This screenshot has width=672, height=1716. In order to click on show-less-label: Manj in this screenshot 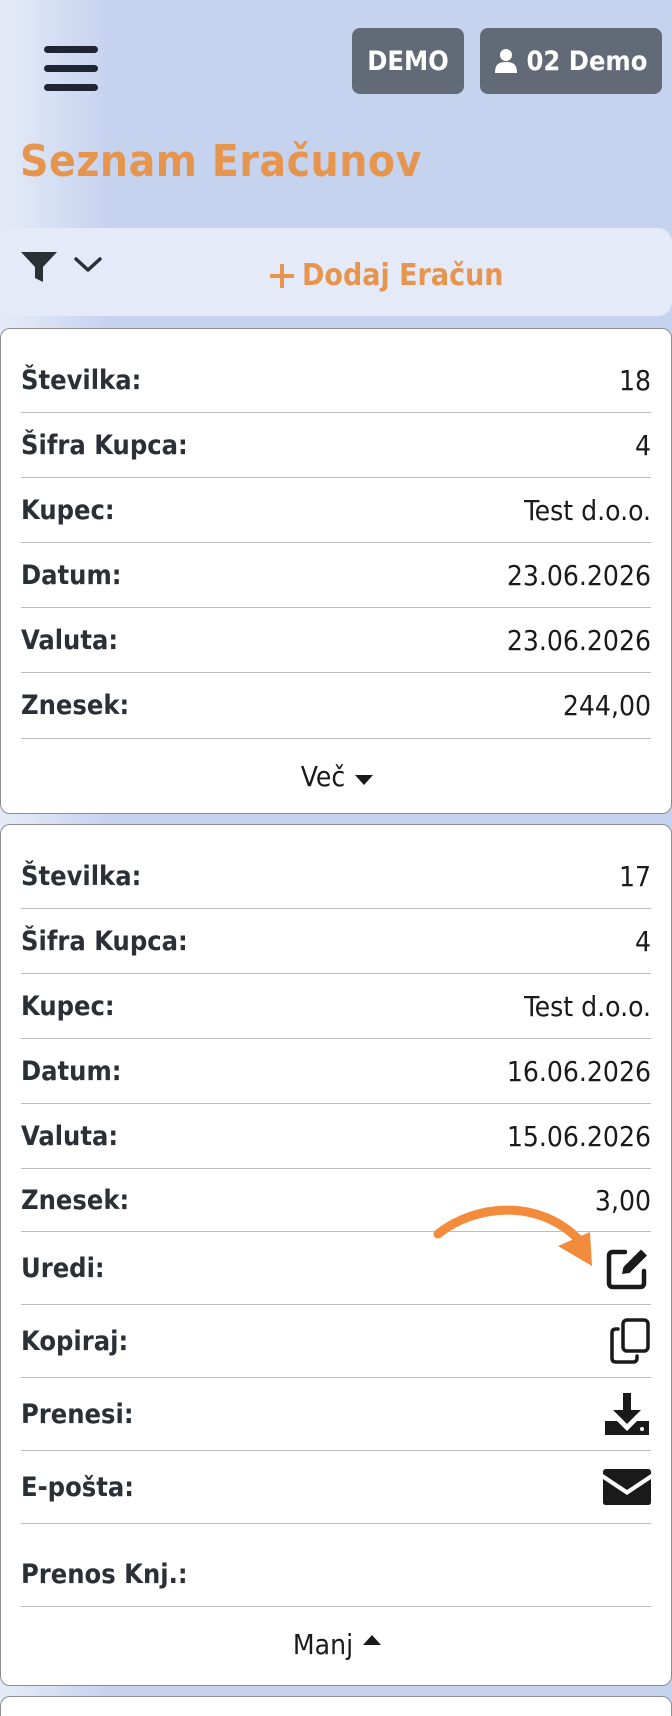, I will do `click(323, 1644)`.